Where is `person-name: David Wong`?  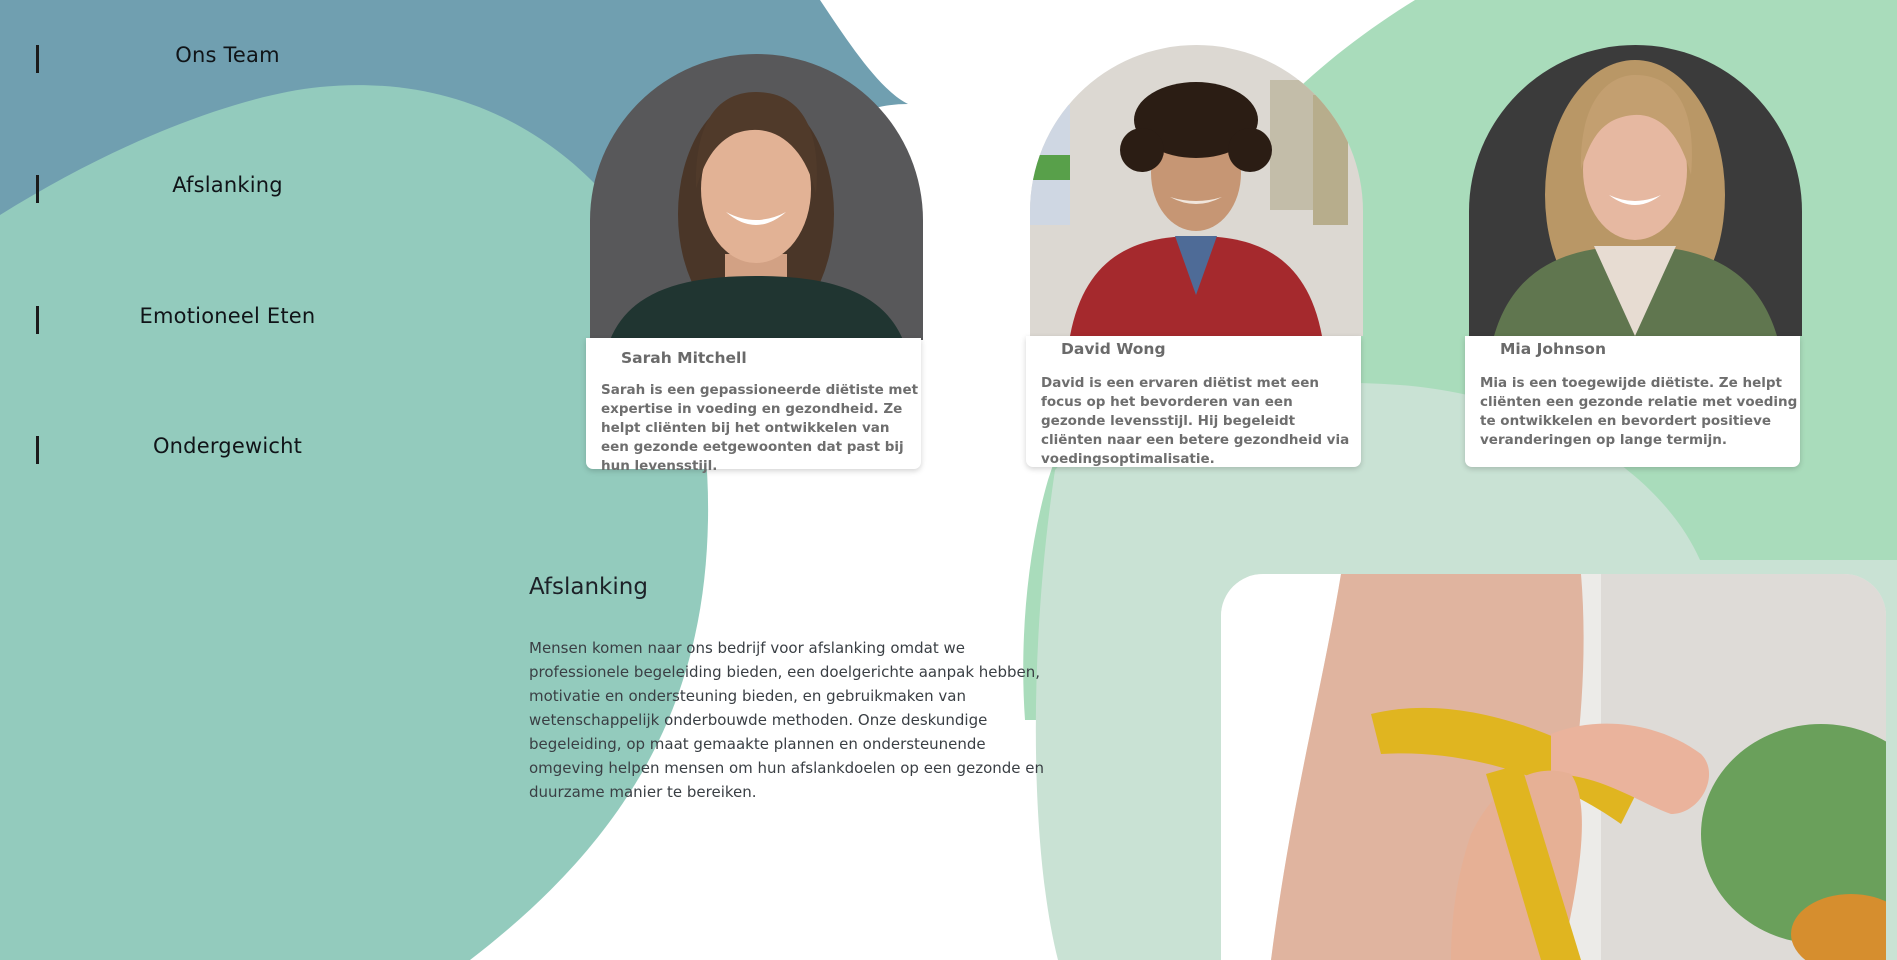 person-name: David Wong is located at coordinates (1113, 349).